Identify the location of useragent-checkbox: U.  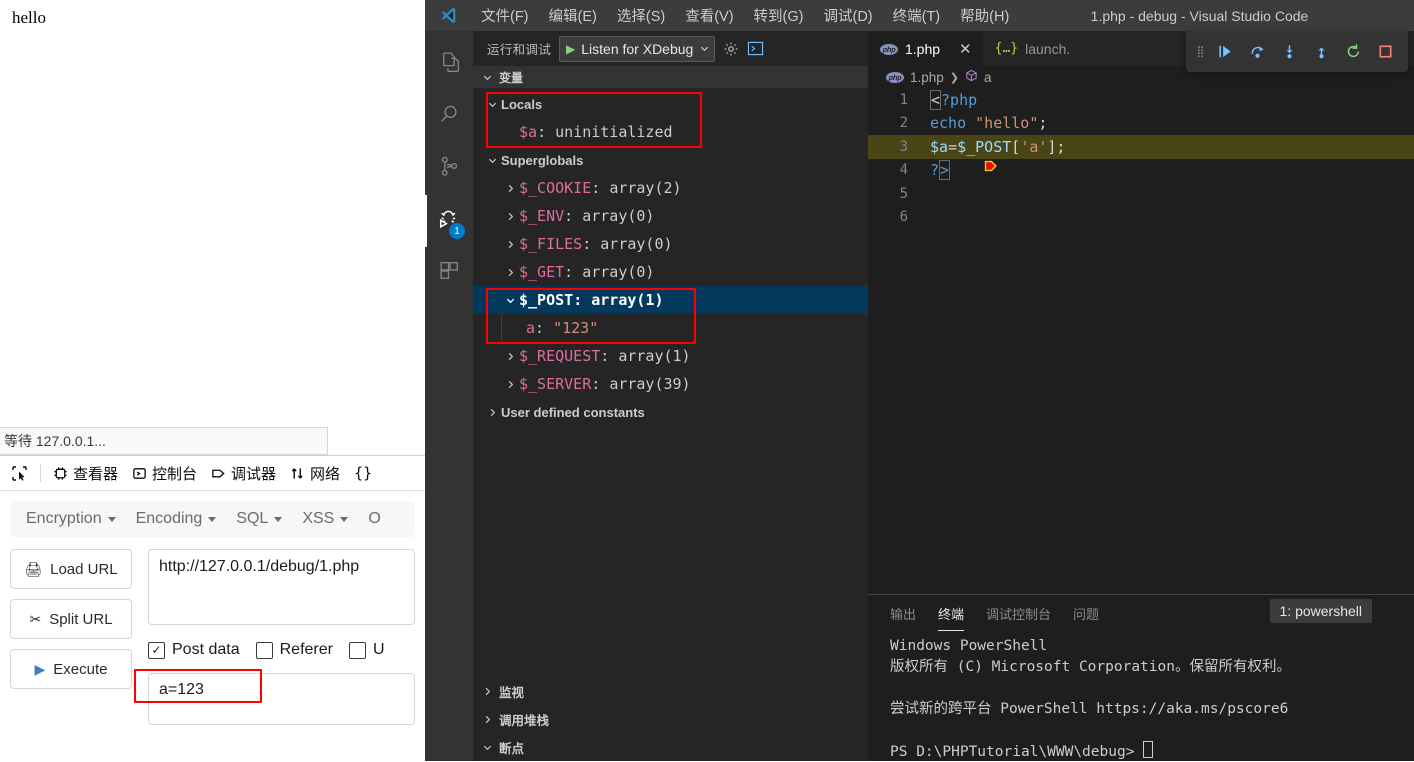
(366, 650).